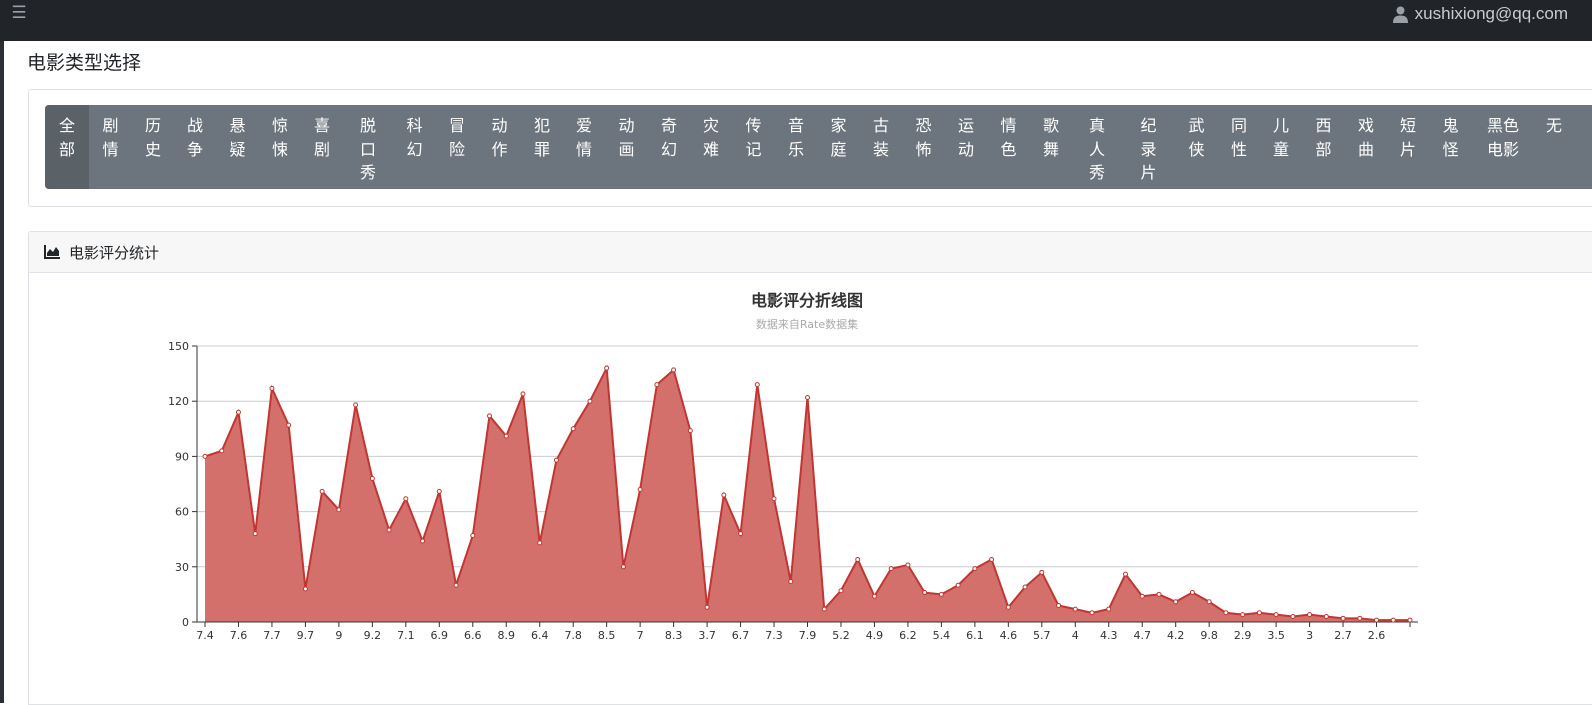 The width and height of the screenshot is (1592, 705). I want to click on x-tick-label: 9.2, so click(373, 635).